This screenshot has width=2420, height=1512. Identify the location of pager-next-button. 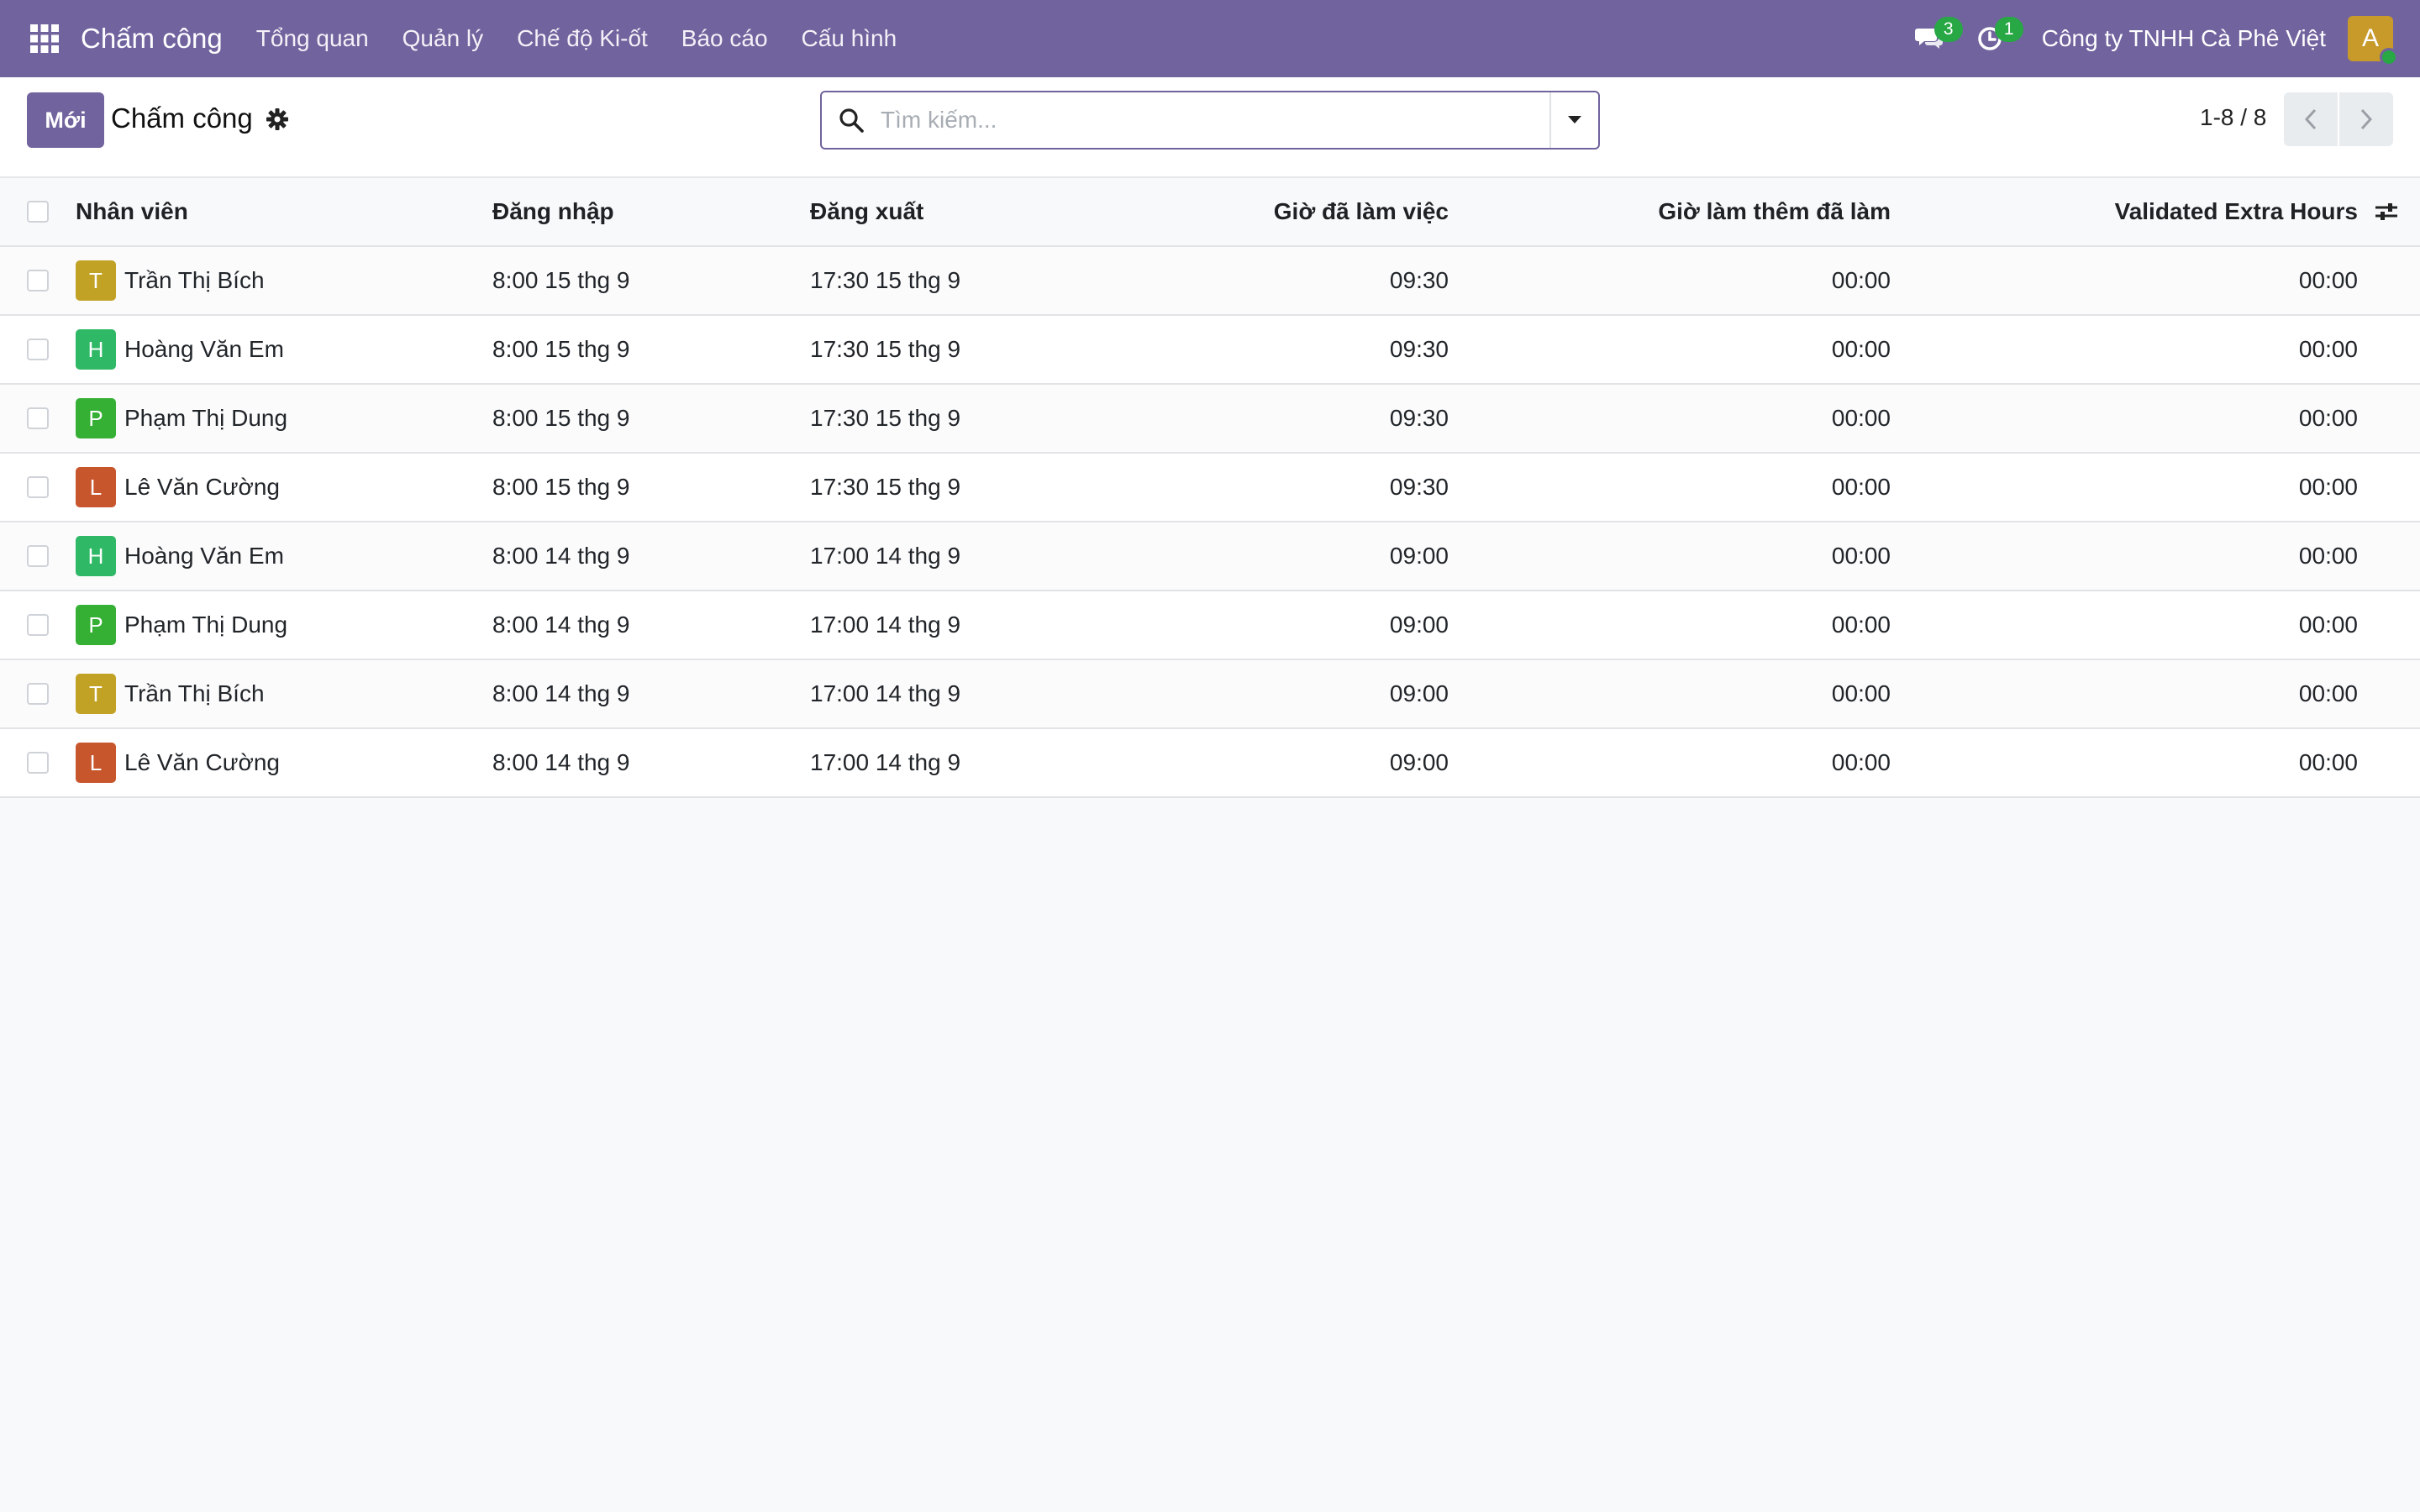
(2366, 119).